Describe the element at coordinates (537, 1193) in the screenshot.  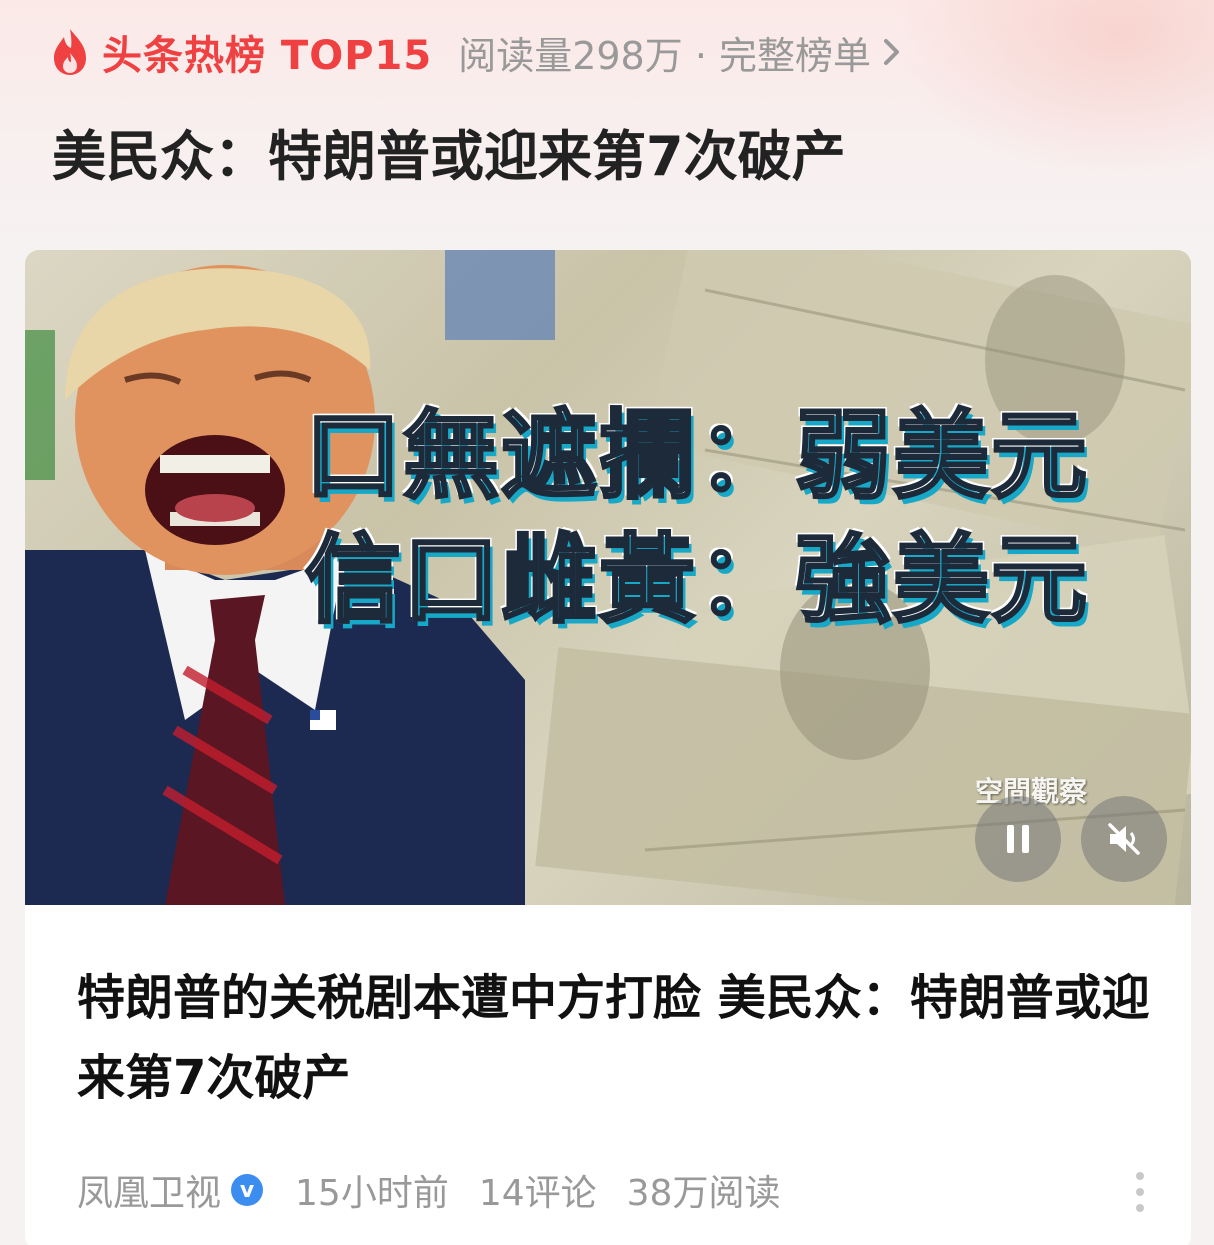
I see `comment-count: 14评论` at that location.